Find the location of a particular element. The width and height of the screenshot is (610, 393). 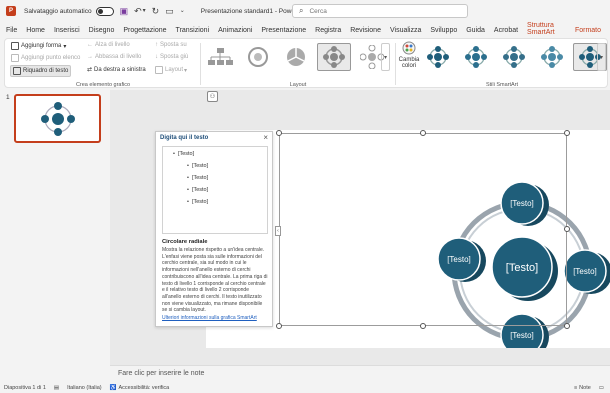

tab-animations: Animazioni is located at coordinates (235, 30).